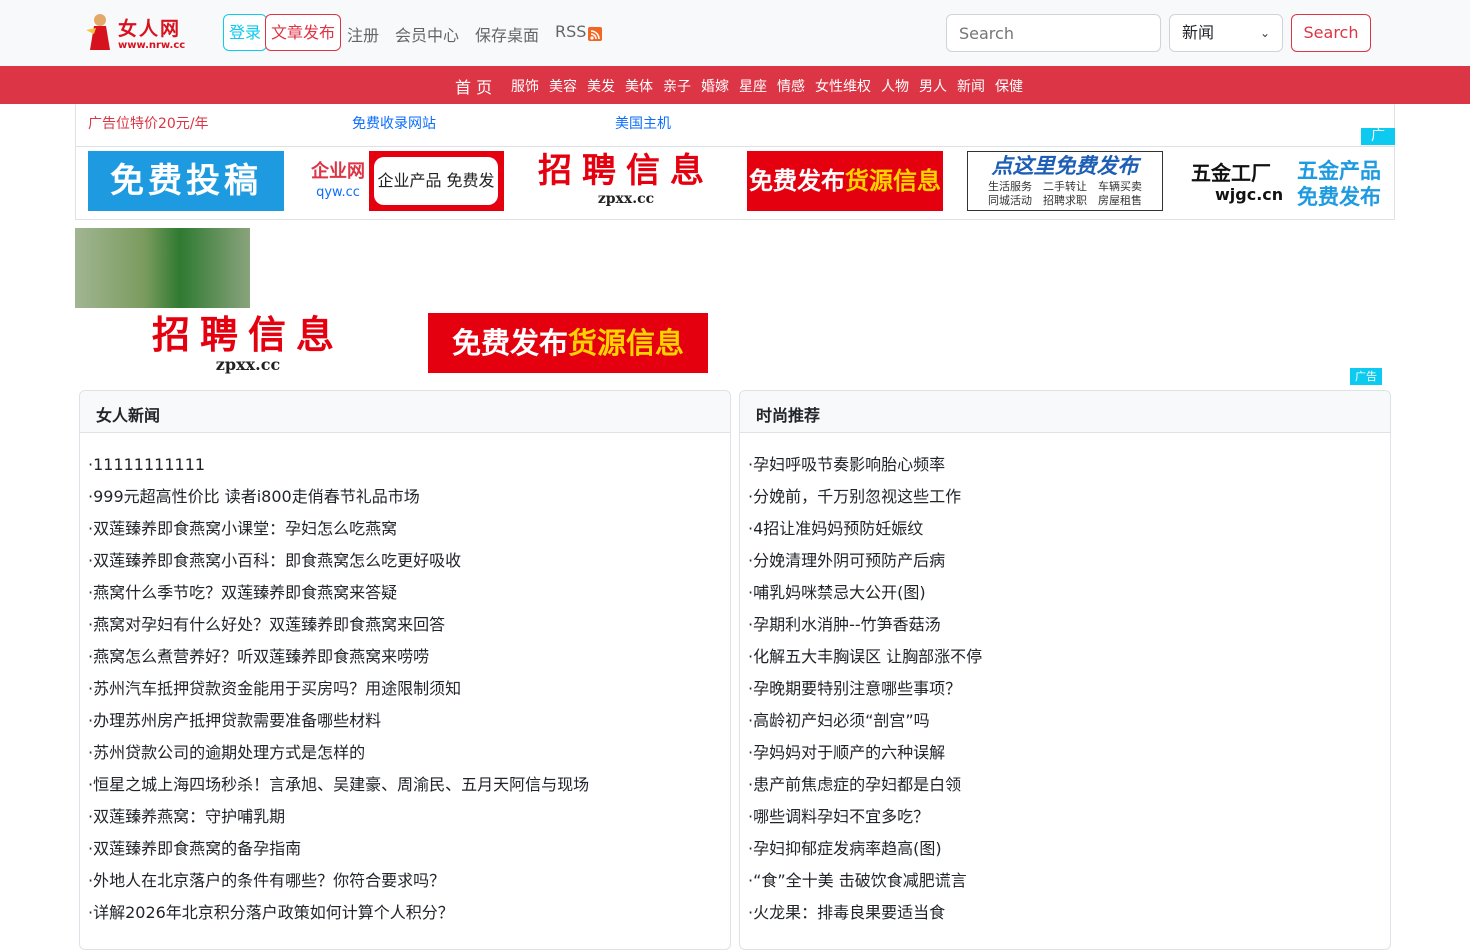 The width and height of the screenshot is (1470, 950). Describe the element at coordinates (409, 561) in the screenshot. I see `news-item: ·双莲臻养即食燕窝小百科：即食燕窝怎么吃更好吸收` at that location.